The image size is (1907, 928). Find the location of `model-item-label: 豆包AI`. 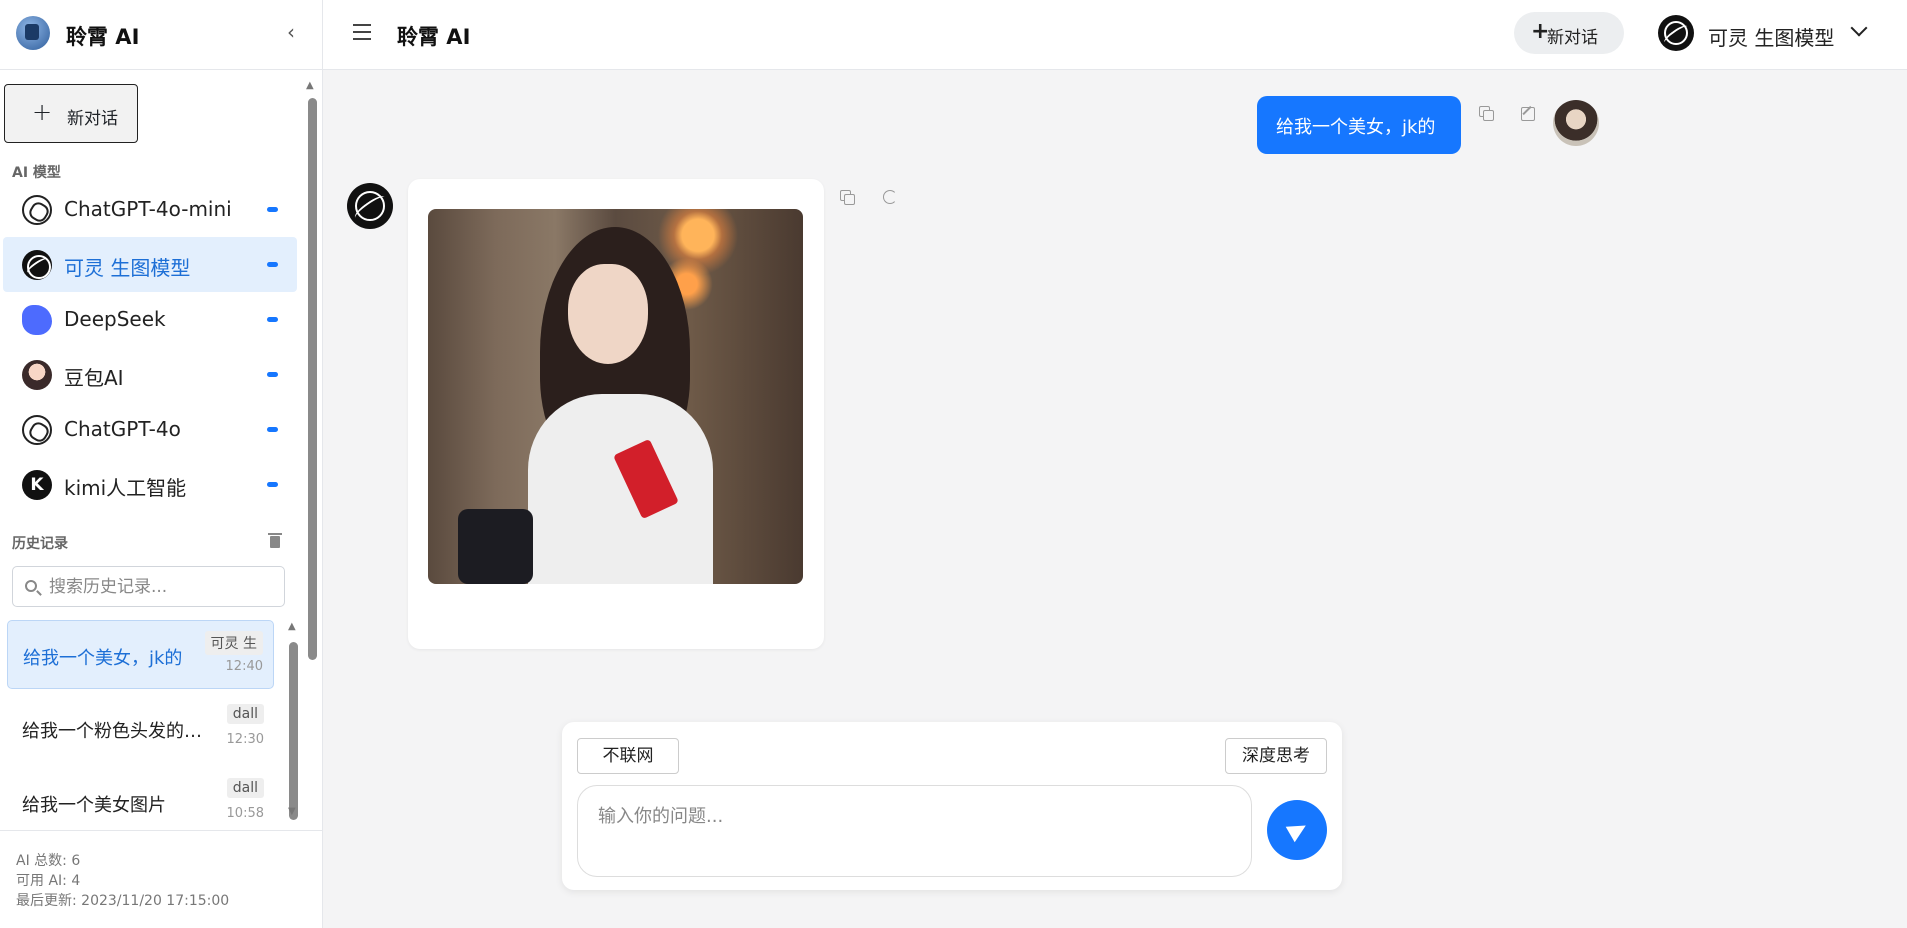

model-item-label: 豆包AI is located at coordinates (94, 378).